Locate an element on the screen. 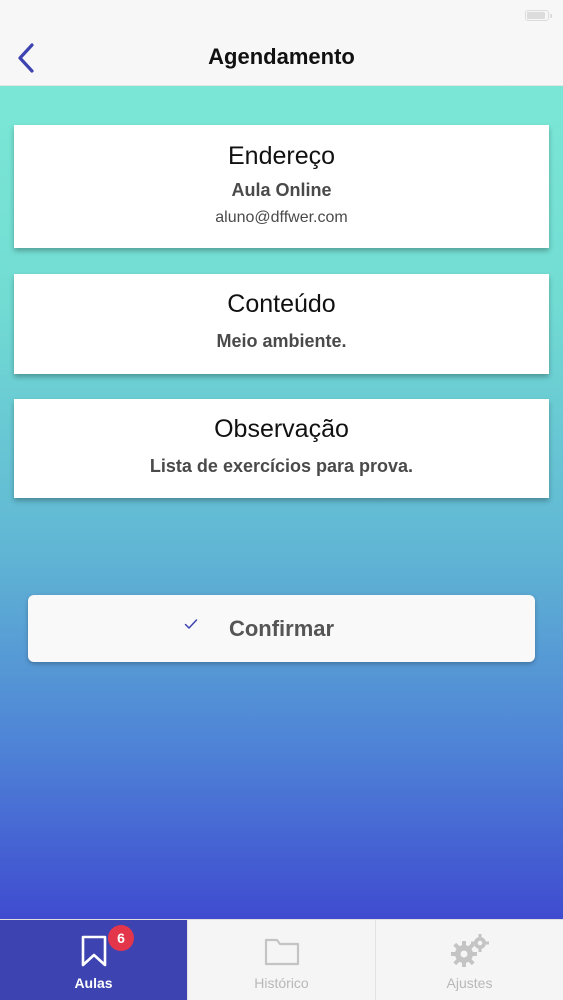 The image size is (563, 1000). card-title: Observação is located at coordinates (281, 429).